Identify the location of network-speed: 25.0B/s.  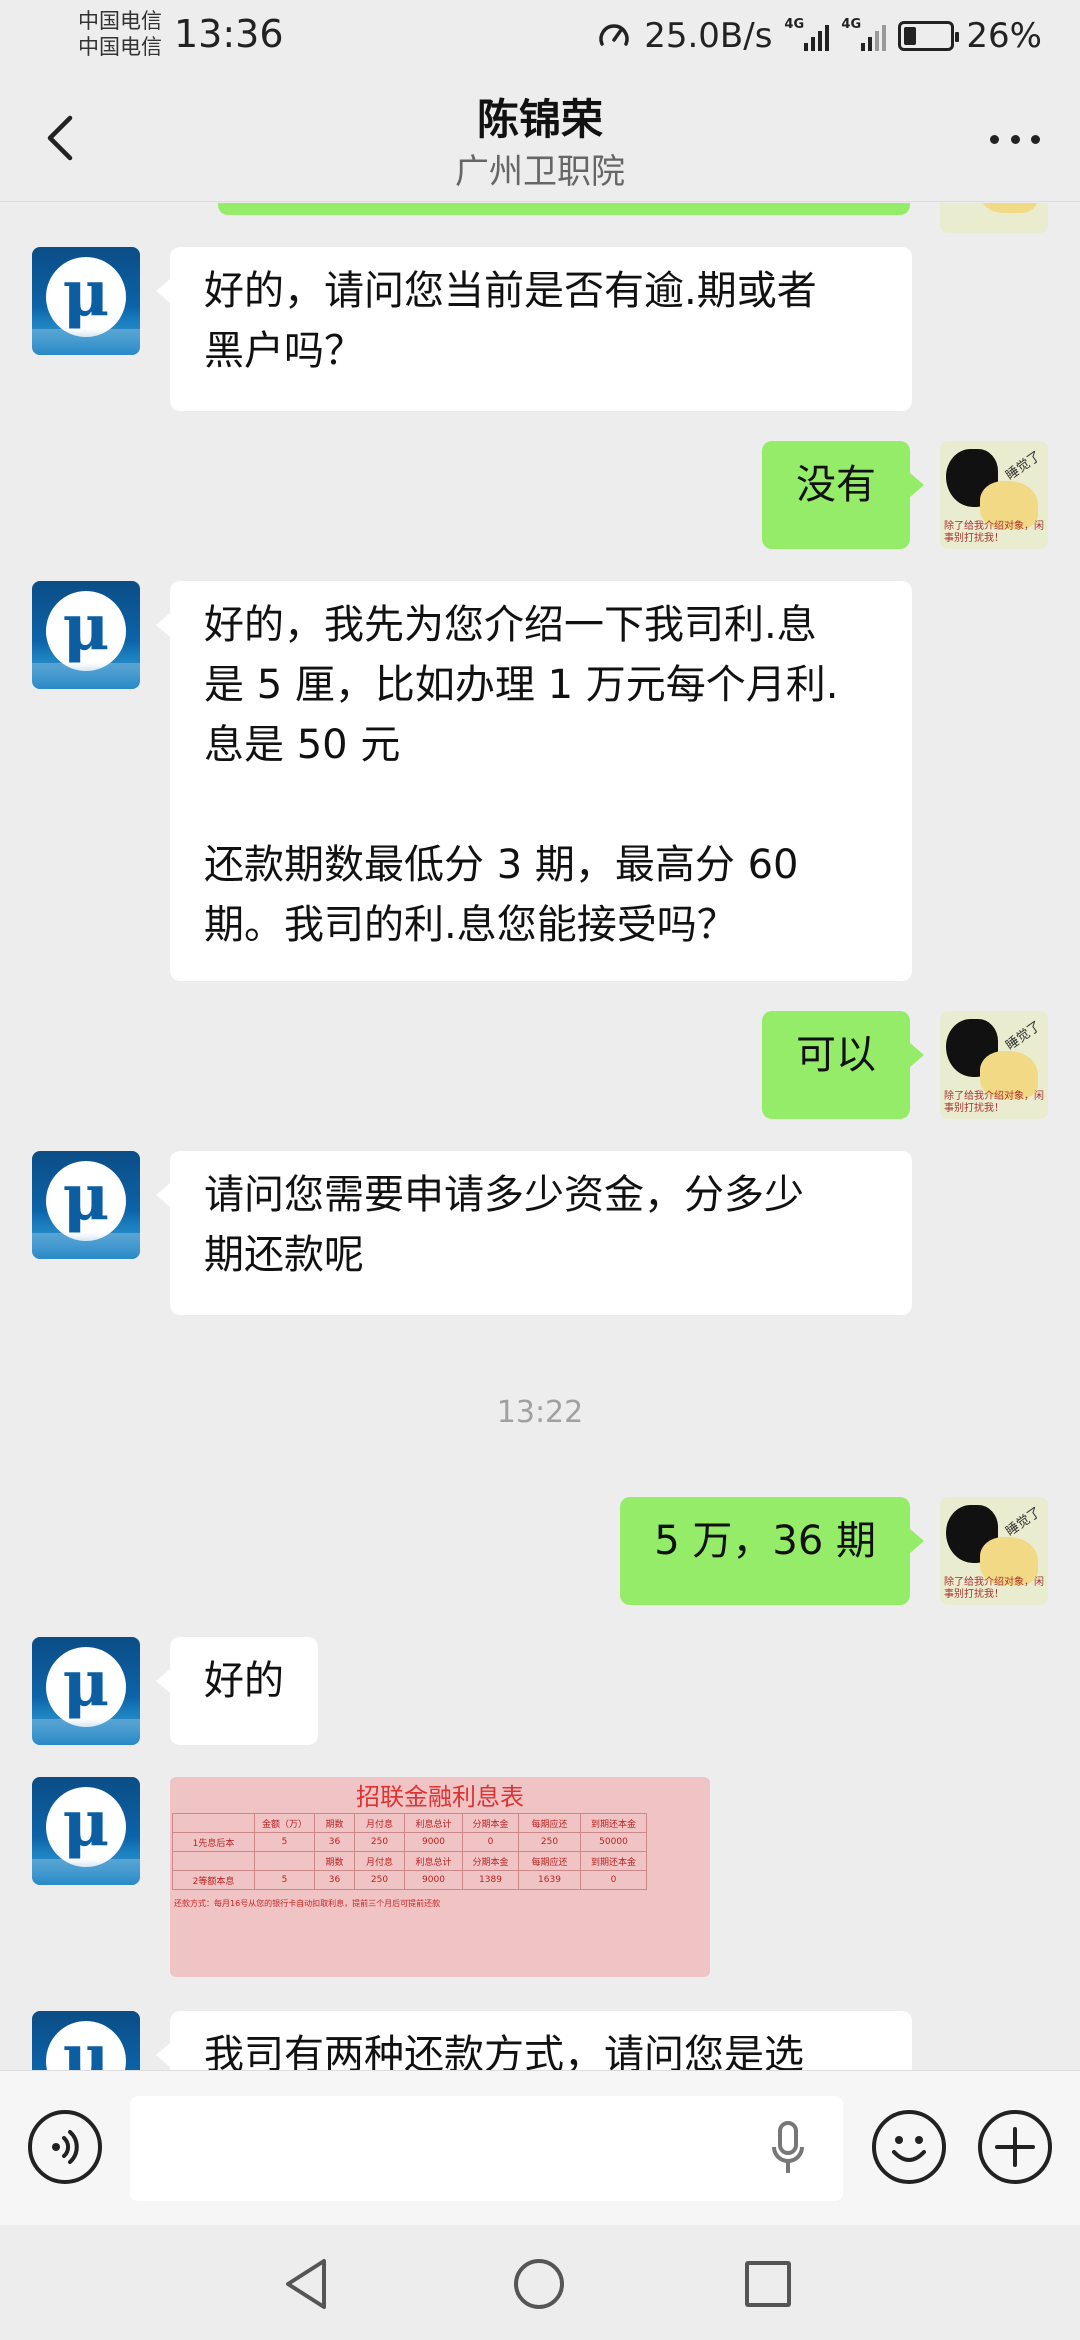
(708, 36).